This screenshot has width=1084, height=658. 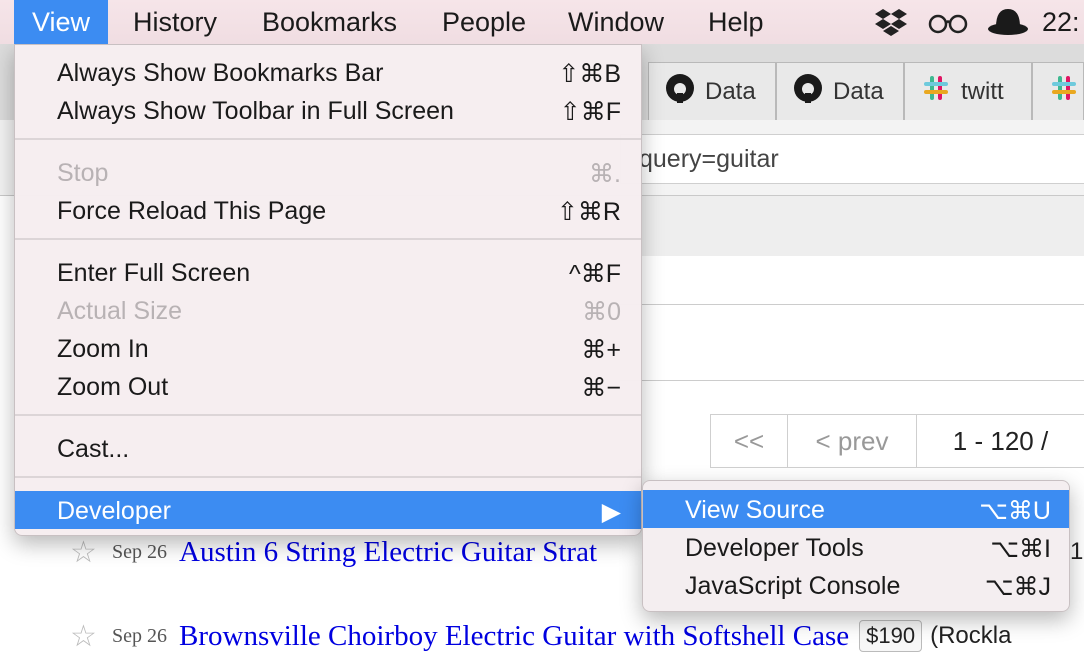 What do you see at coordinates (605, 174) in the screenshot?
I see `shortcut: ⌘.` at bounding box center [605, 174].